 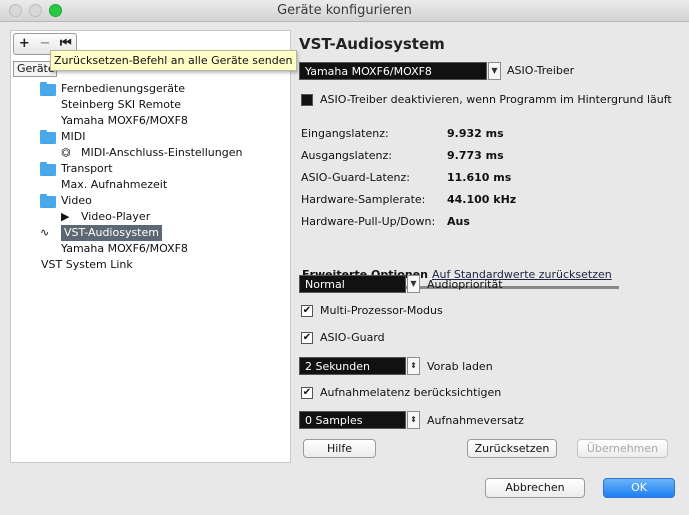 What do you see at coordinates (352, 337) in the screenshot?
I see `asio-guard-label: ASIO-Guard` at bounding box center [352, 337].